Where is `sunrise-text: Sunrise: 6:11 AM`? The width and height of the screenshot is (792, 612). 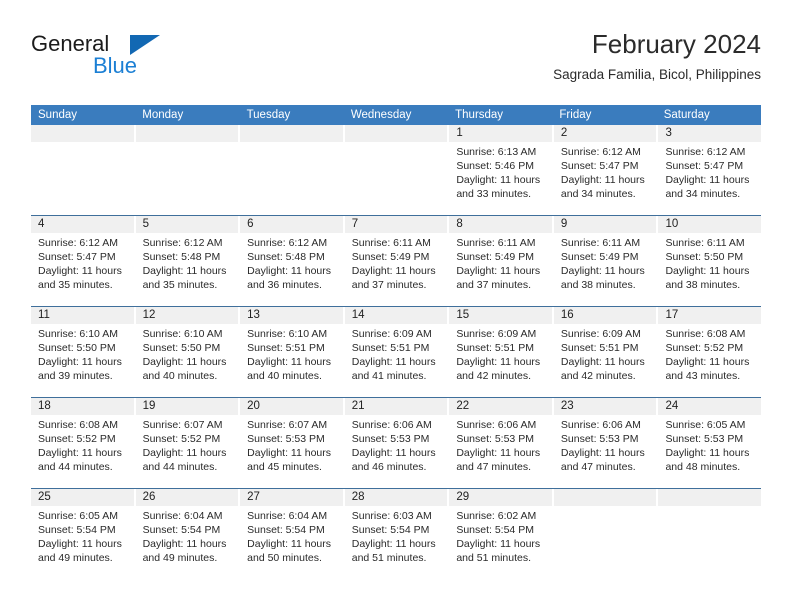
sunrise-text: Sunrise: 6:11 AM is located at coordinates (496, 243).